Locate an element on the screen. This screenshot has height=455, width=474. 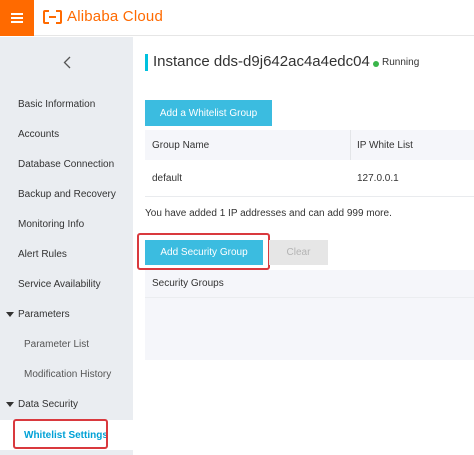
sidebar-item-backup-and-recovery: Backup and Recovery is located at coordinates (66, 194).